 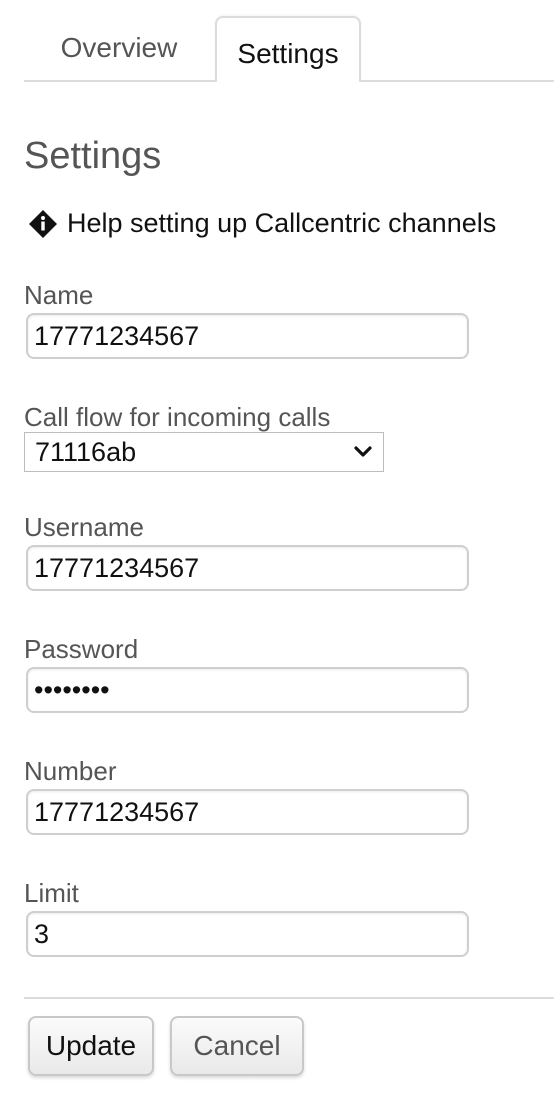 What do you see at coordinates (247, 690) in the screenshot?
I see `password-input` at bounding box center [247, 690].